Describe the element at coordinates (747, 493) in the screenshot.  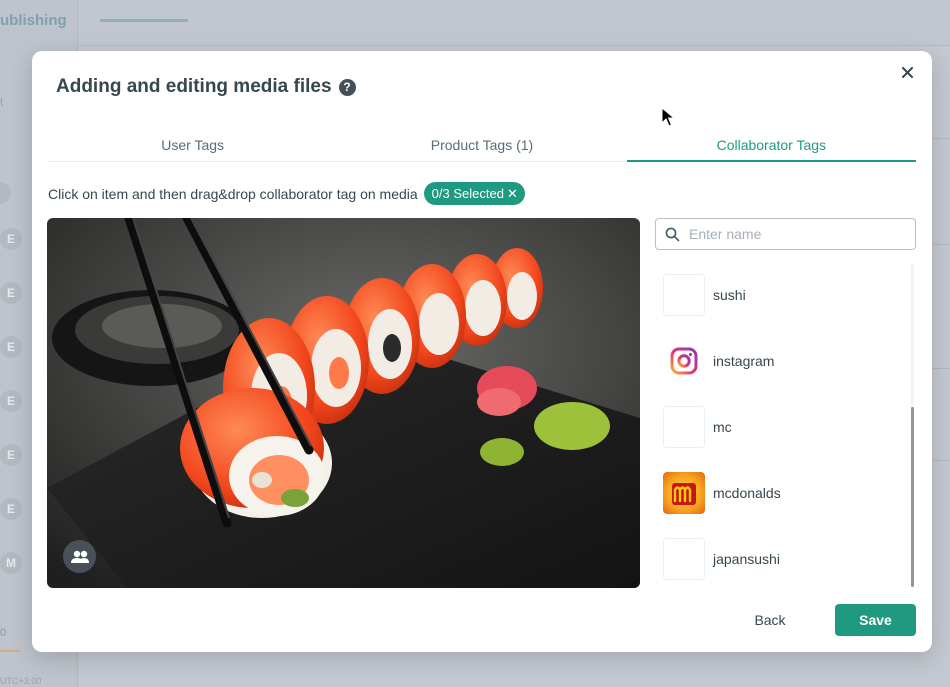
I see `tag-label: mcdonalds` at that location.